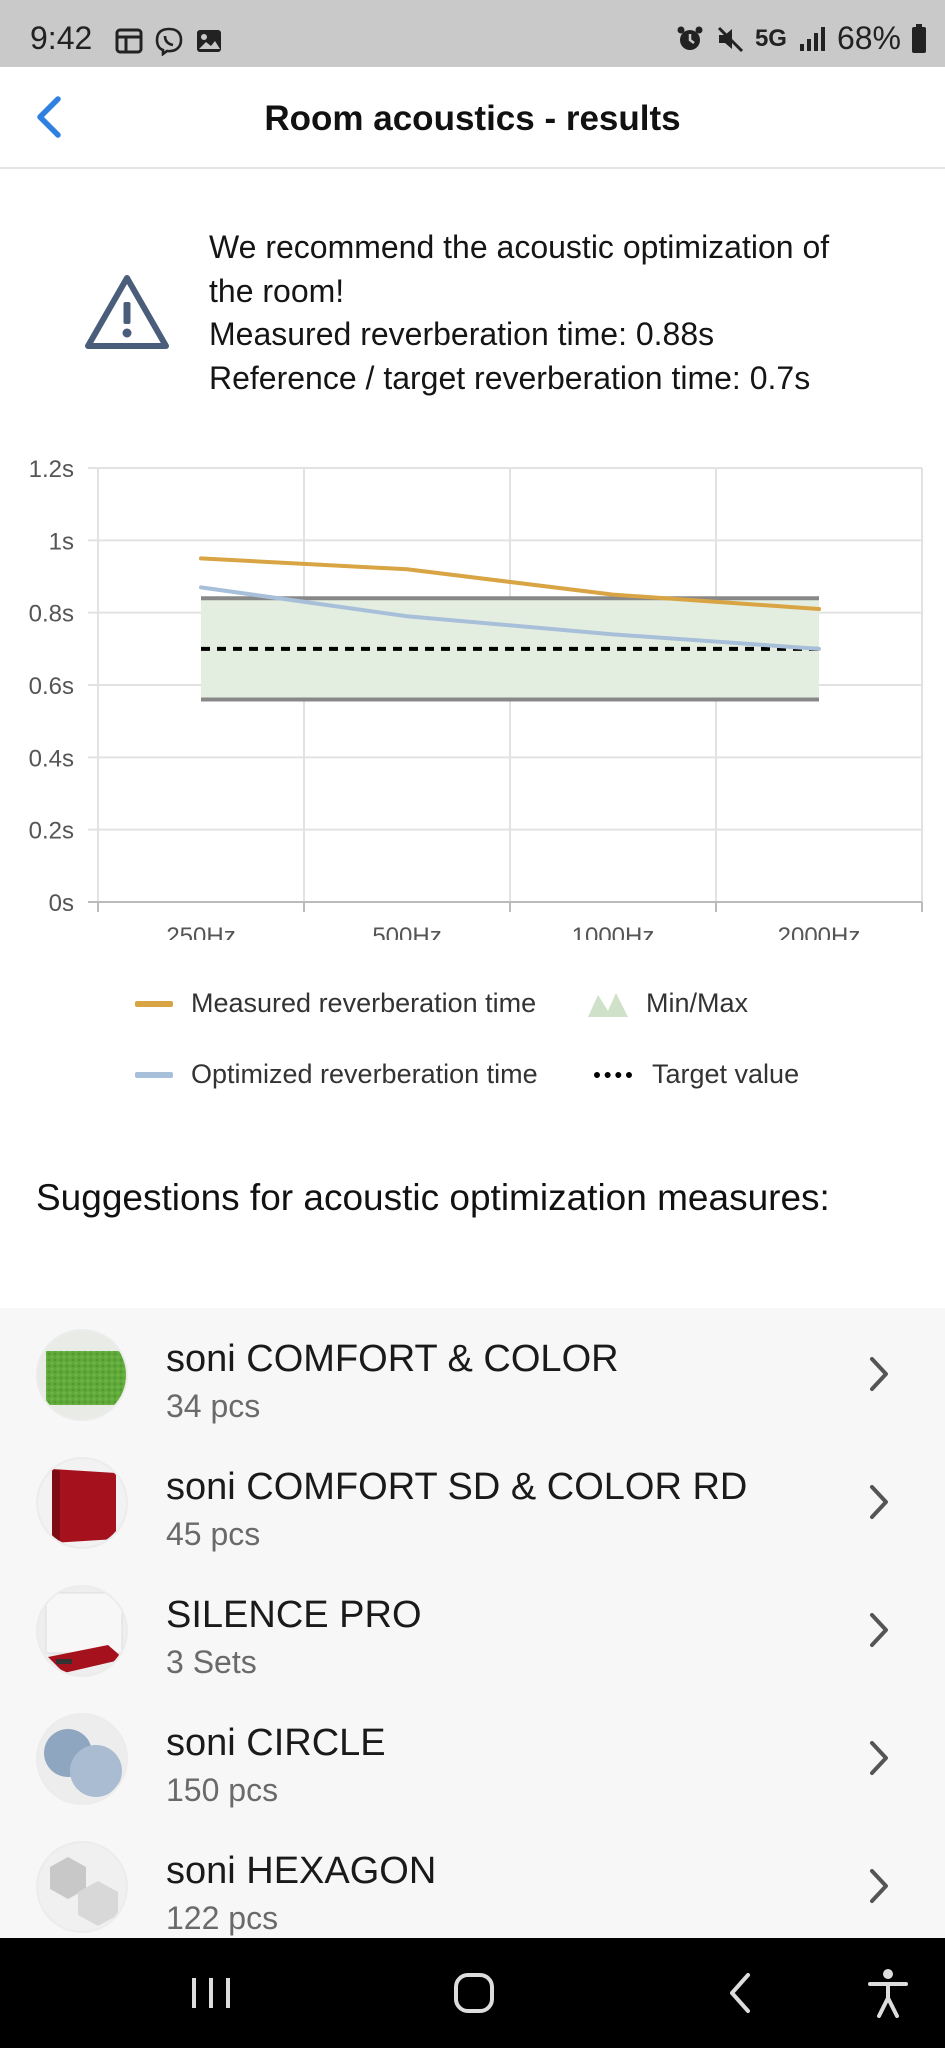 The image size is (945, 2048). Describe the element at coordinates (740, 1993) in the screenshot. I see `back-icon` at that location.